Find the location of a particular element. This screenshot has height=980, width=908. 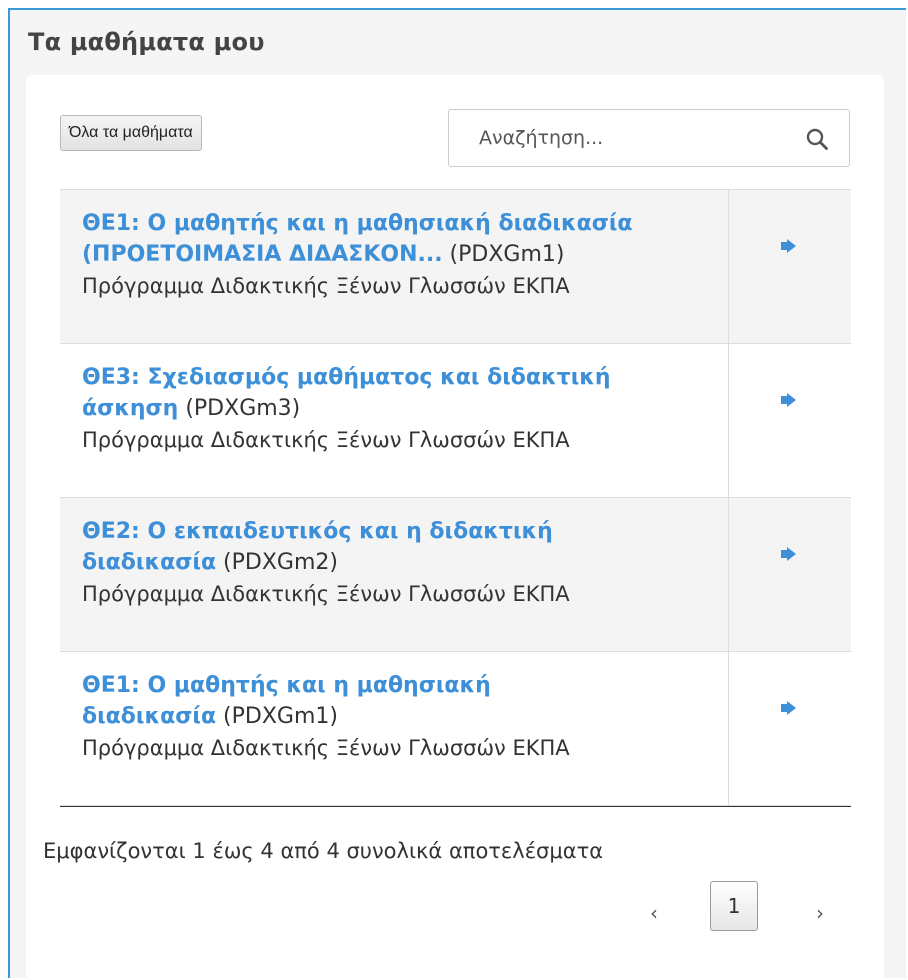

all-courses-button: Όλα τα μαθήματα is located at coordinates (131, 133).